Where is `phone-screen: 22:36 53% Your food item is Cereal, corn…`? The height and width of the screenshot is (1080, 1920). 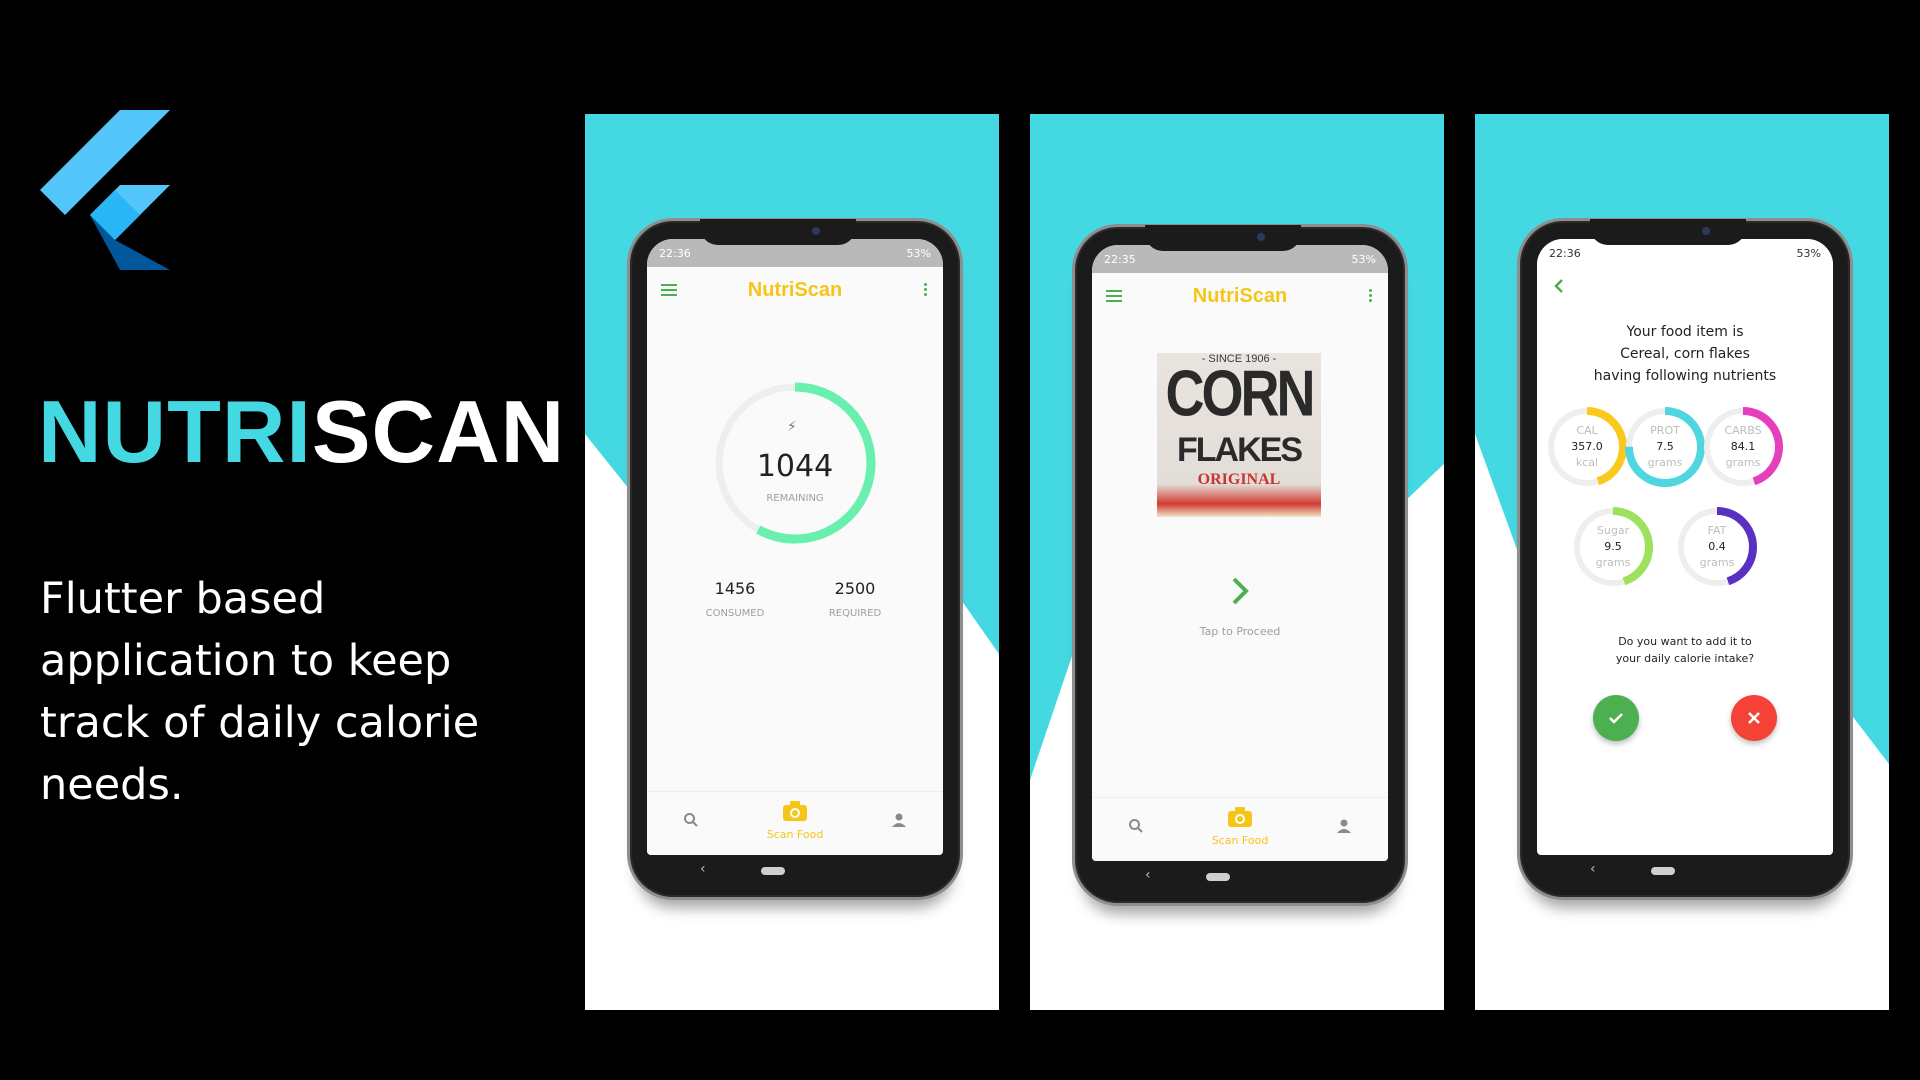
phone-screen: 22:36 53% Your food item is Cereal, corn… is located at coordinates (1685, 547).